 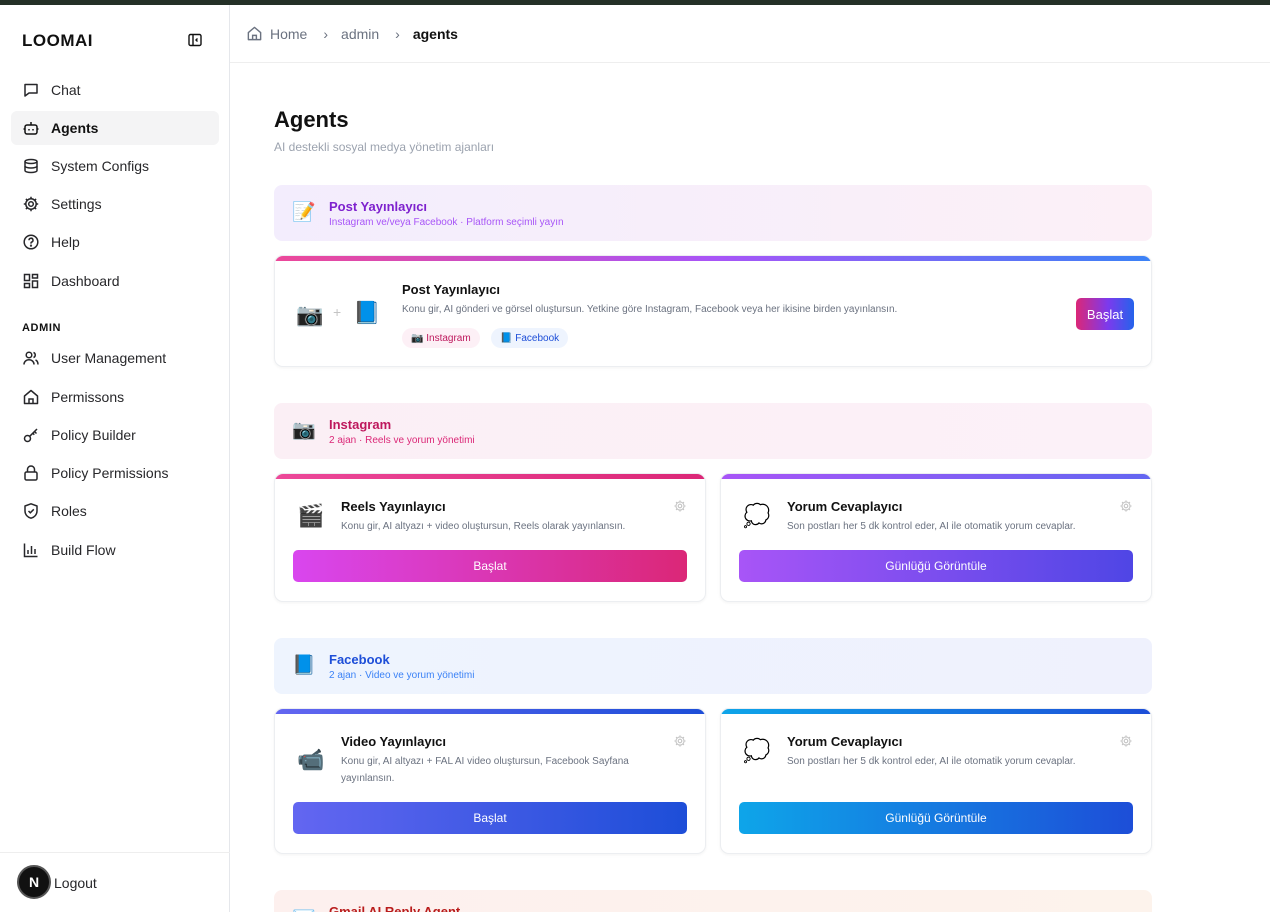 I want to click on logout-button: Logout, so click(x=75, y=883).